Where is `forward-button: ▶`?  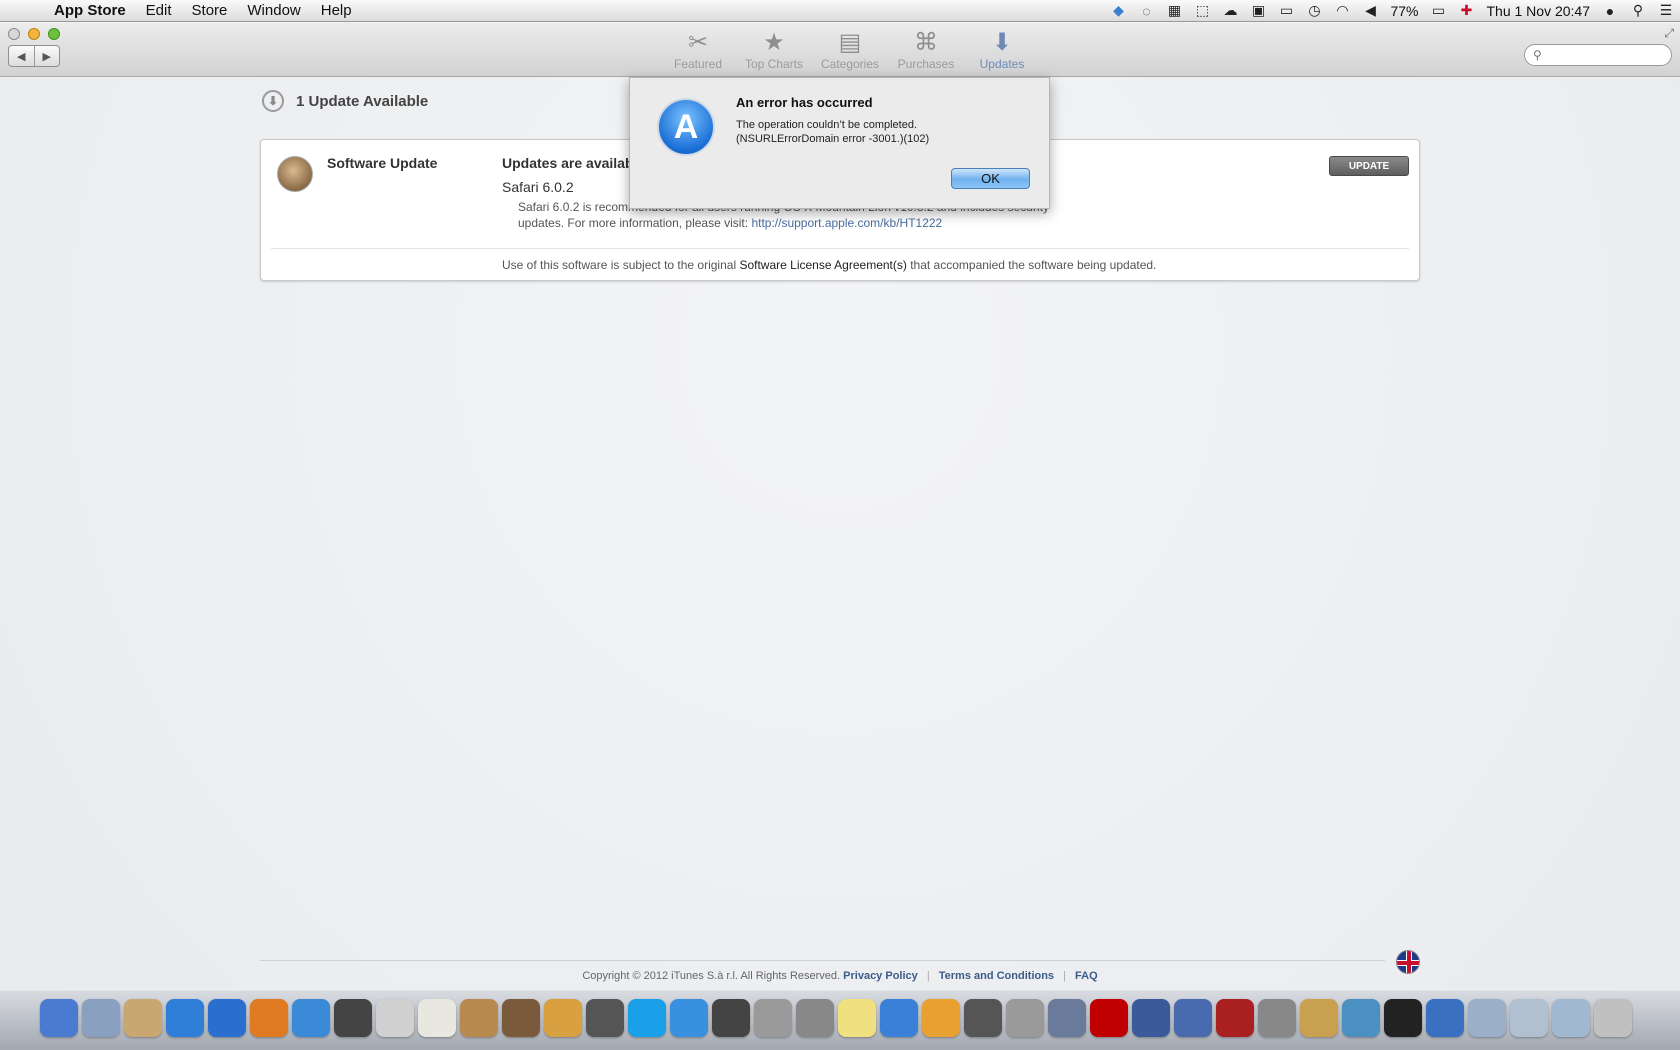
forward-button: ▶ is located at coordinates (47, 56).